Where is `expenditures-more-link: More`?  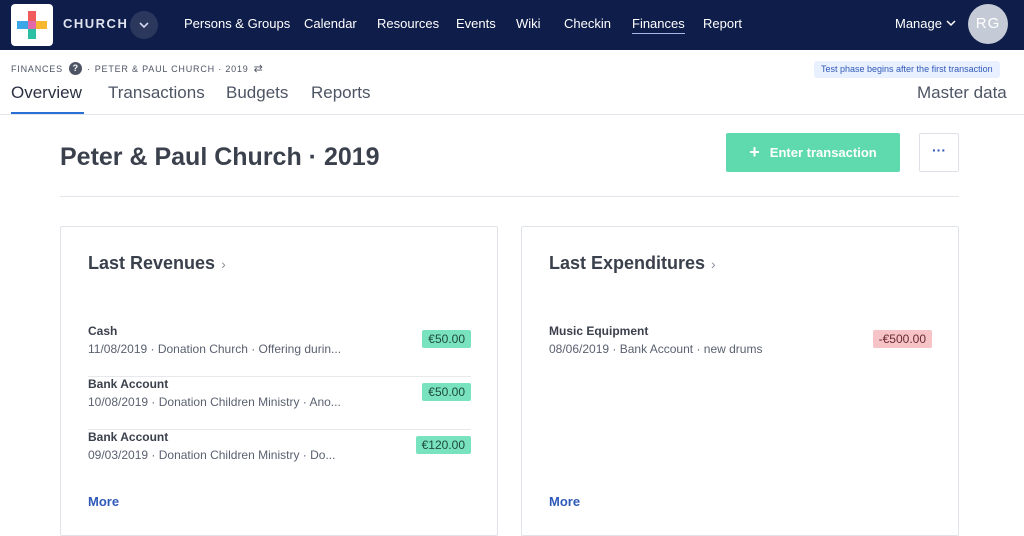 expenditures-more-link: More is located at coordinates (564, 501).